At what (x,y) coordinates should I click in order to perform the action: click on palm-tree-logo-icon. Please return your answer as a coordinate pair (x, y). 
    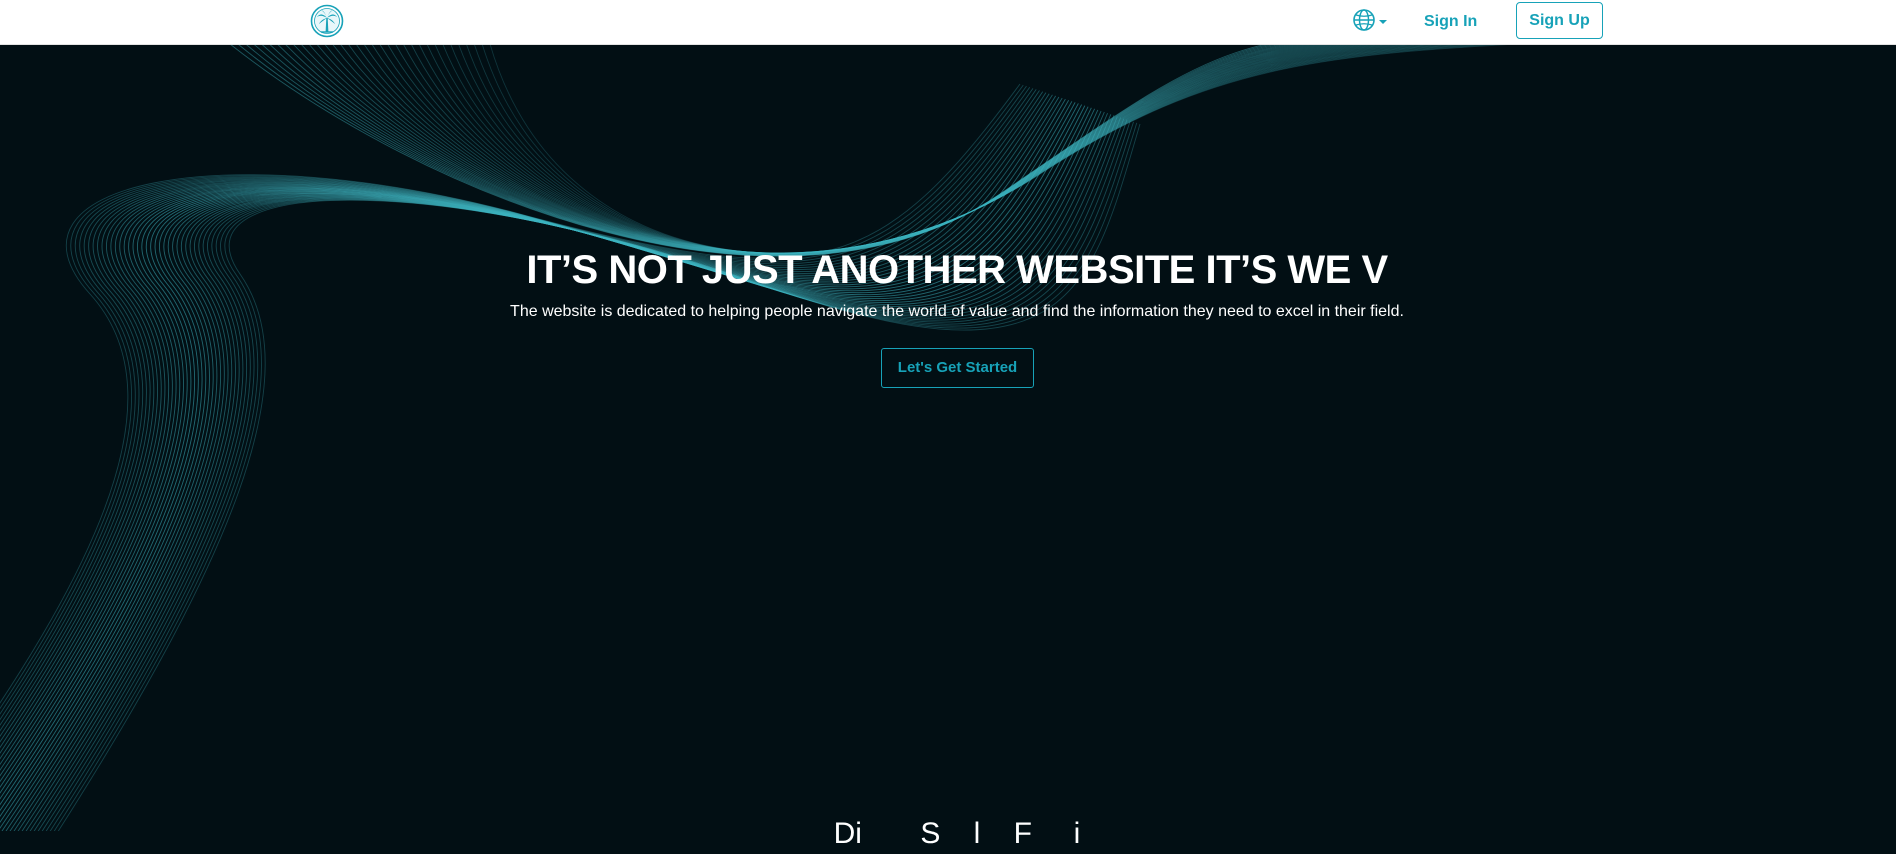
    Looking at the image, I should click on (327, 21).